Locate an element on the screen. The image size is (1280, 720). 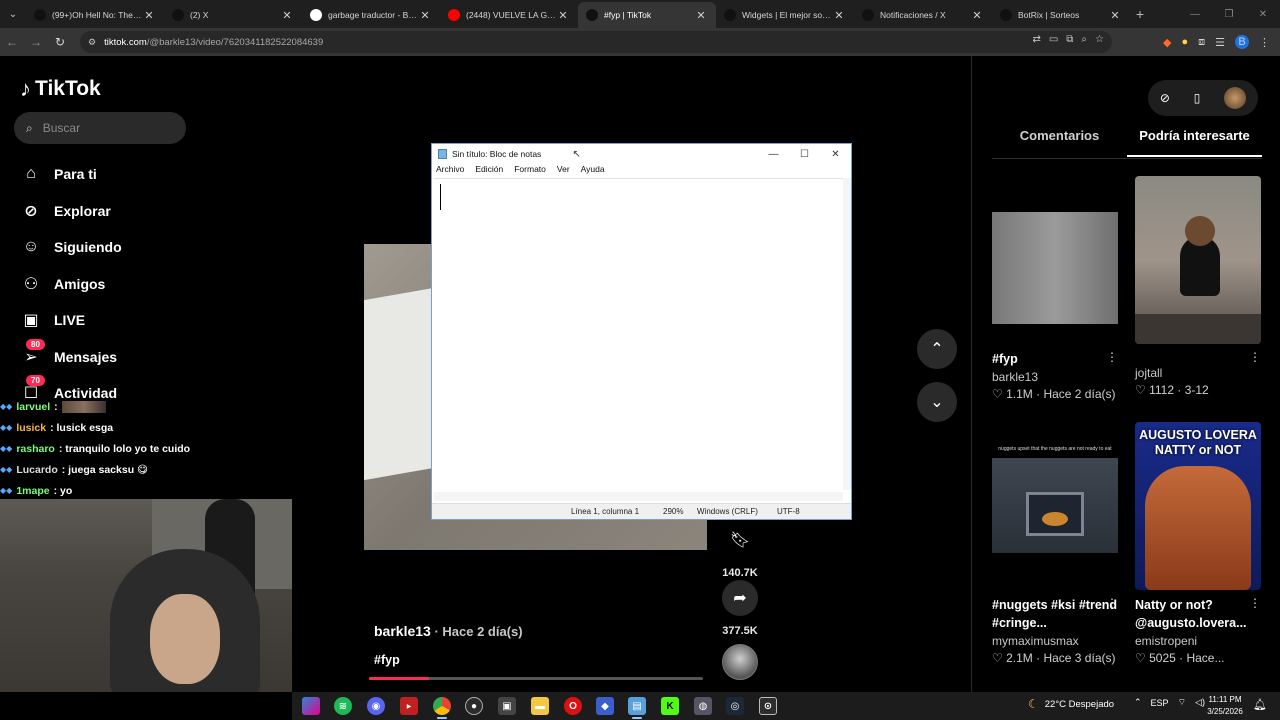
bookmark-icon: 🔖︎ is located at coordinates (740, 540).